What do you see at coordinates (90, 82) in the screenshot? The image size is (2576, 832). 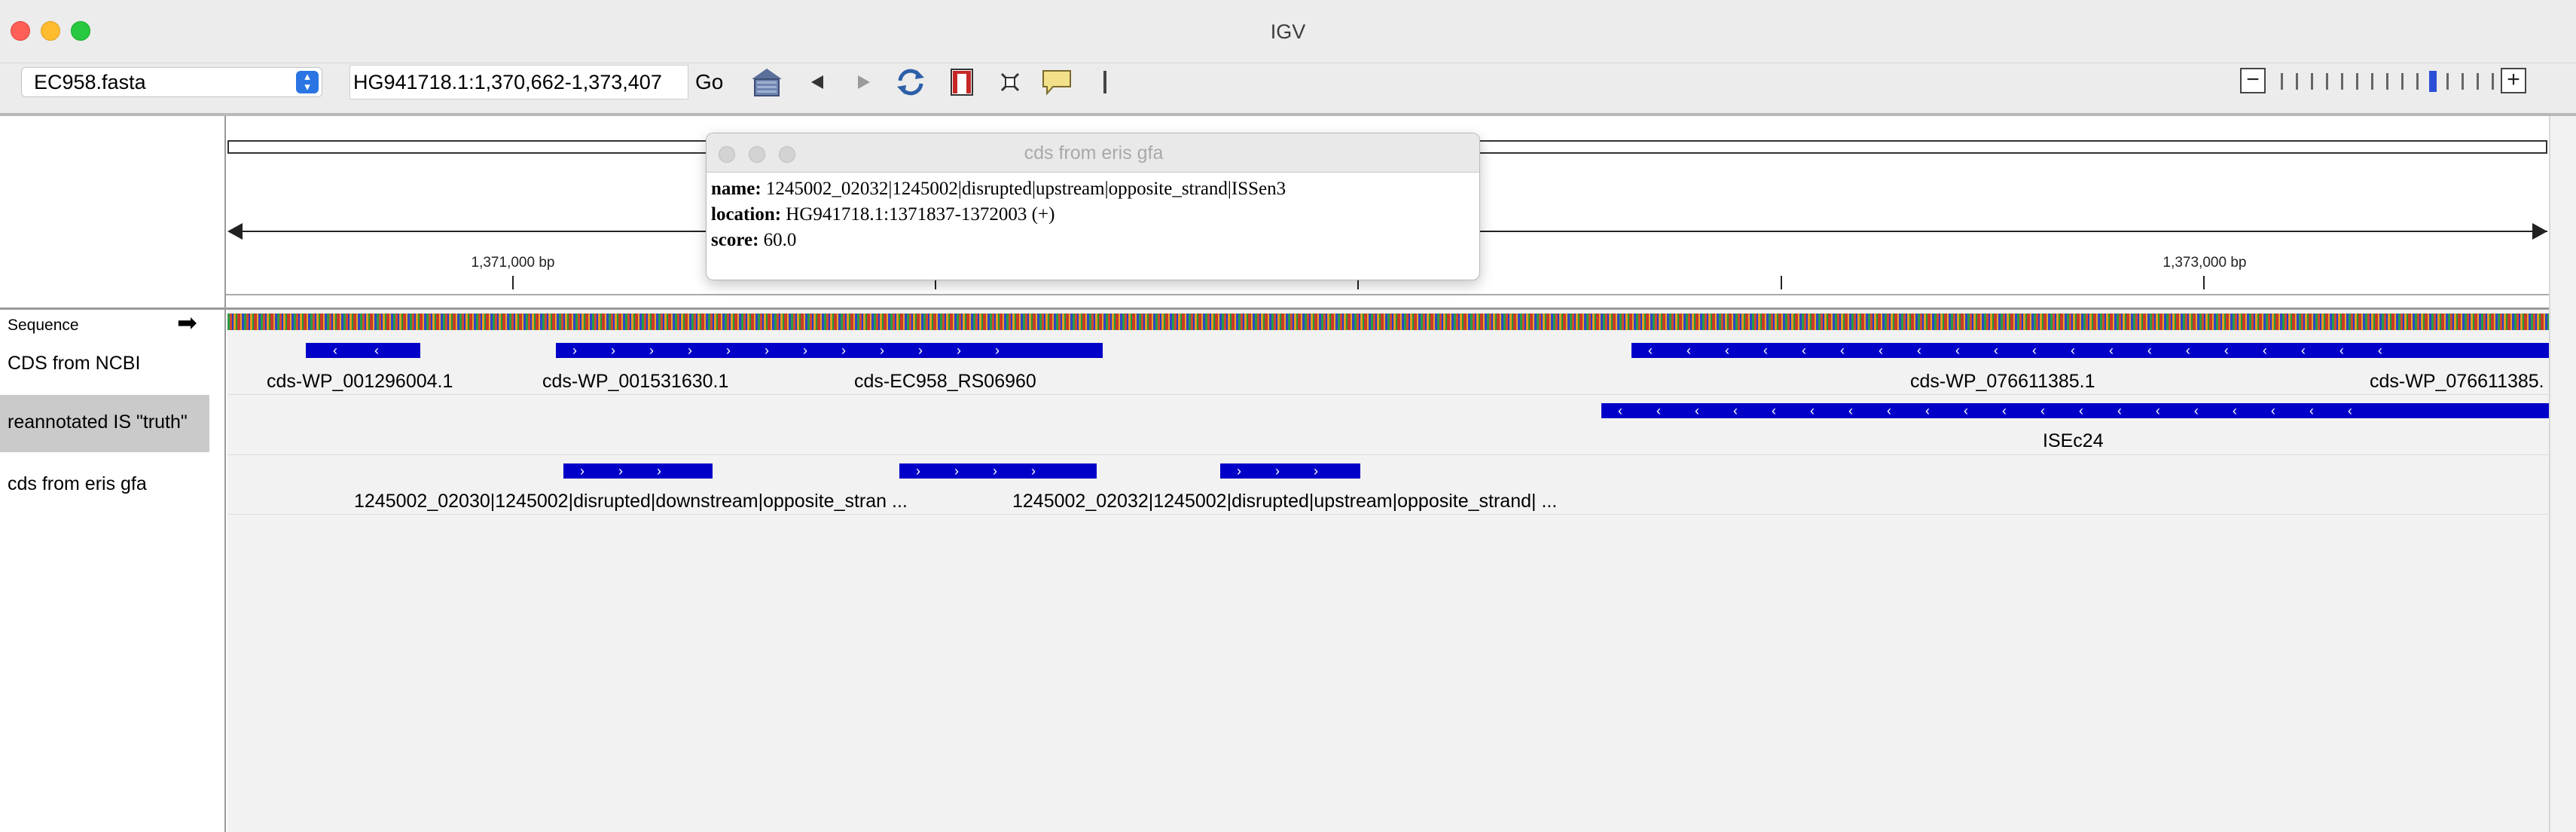 I see `genome-dropdown-value: EC958.fasta` at bounding box center [90, 82].